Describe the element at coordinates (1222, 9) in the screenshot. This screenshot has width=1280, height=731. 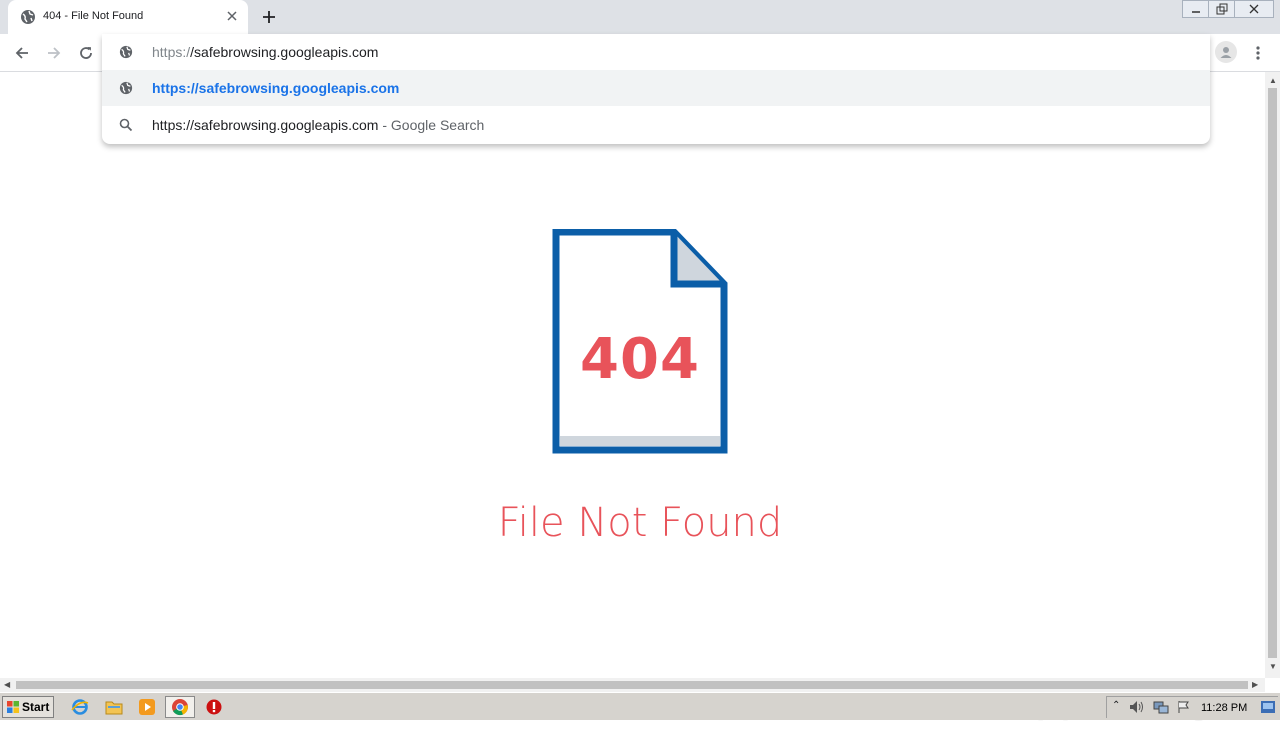
I see `restore-button` at that location.